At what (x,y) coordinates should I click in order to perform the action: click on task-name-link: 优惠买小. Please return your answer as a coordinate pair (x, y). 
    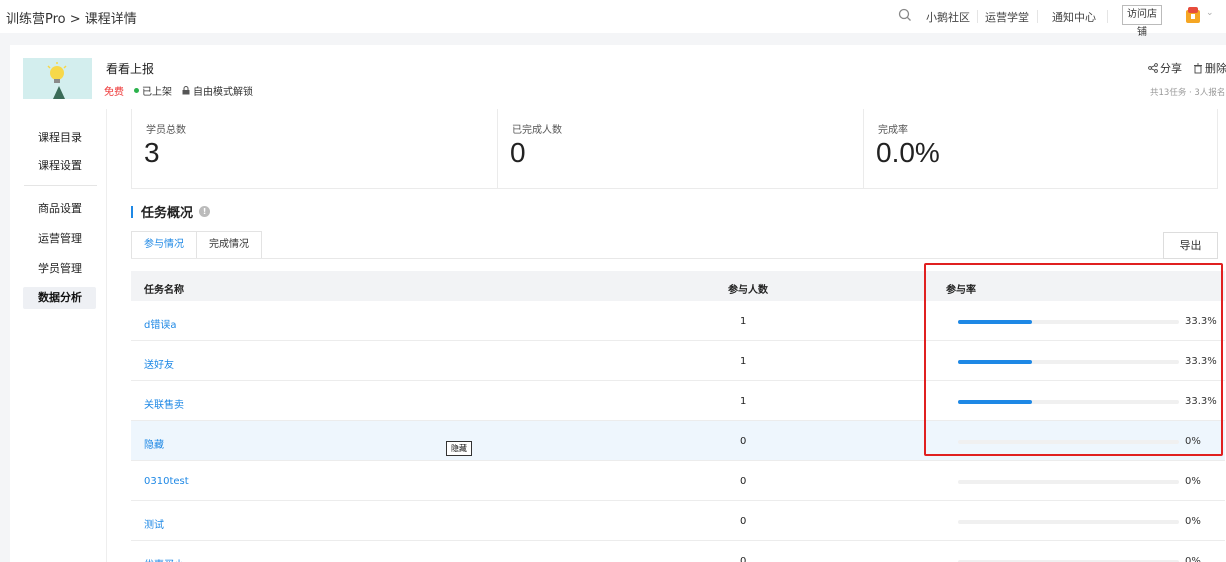
    Looking at the image, I should click on (164, 559).